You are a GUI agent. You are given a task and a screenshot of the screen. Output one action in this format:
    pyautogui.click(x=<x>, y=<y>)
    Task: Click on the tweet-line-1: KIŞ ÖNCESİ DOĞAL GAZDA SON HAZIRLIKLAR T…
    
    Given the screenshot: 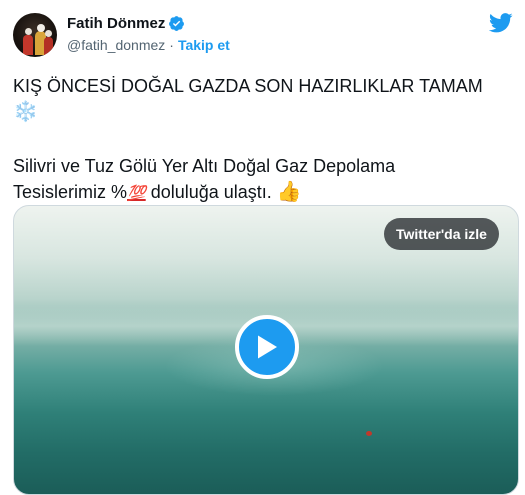 What is the action you would take?
    pyautogui.click(x=248, y=86)
    